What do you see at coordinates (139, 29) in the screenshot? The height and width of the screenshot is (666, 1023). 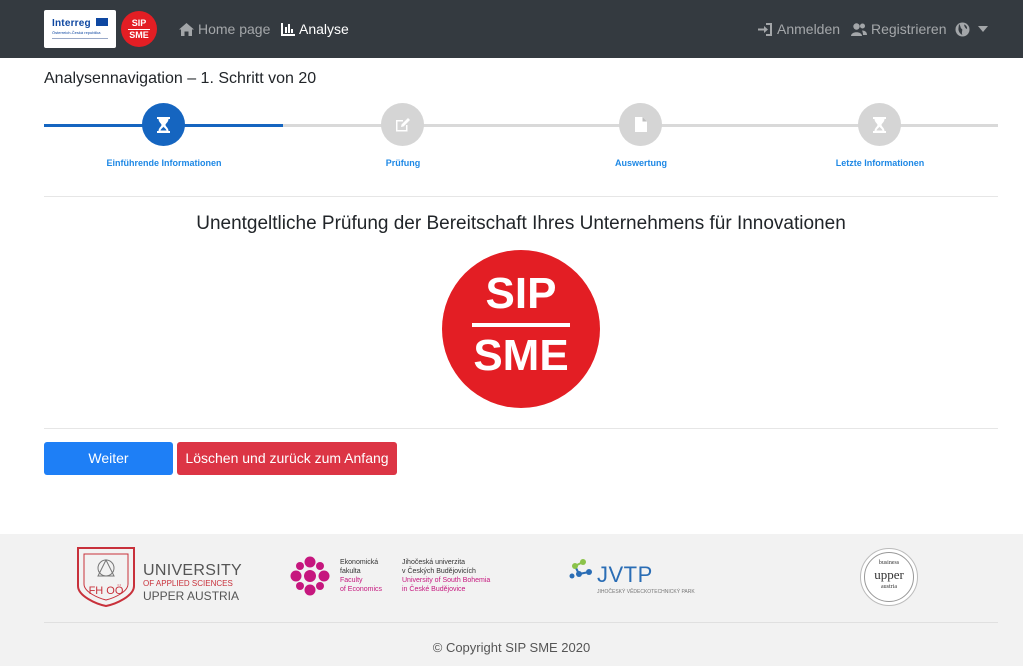 I see `sip-sme-brand-logo: SIP SME` at bounding box center [139, 29].